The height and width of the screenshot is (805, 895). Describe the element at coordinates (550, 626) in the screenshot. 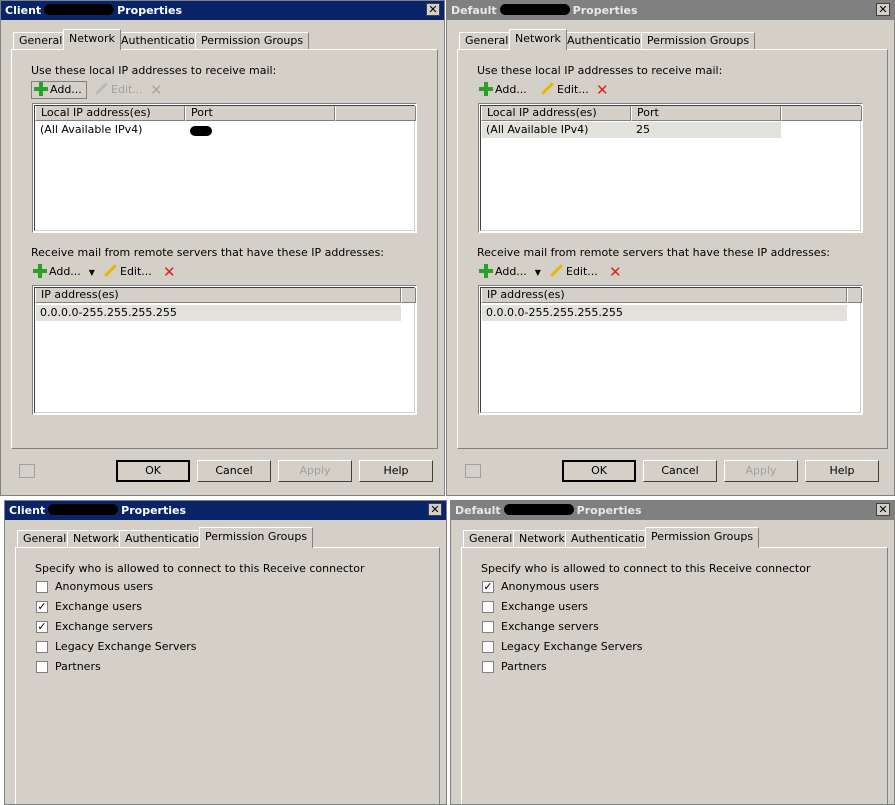

I see `exchange-servers-label: Exchange servers` at that location.